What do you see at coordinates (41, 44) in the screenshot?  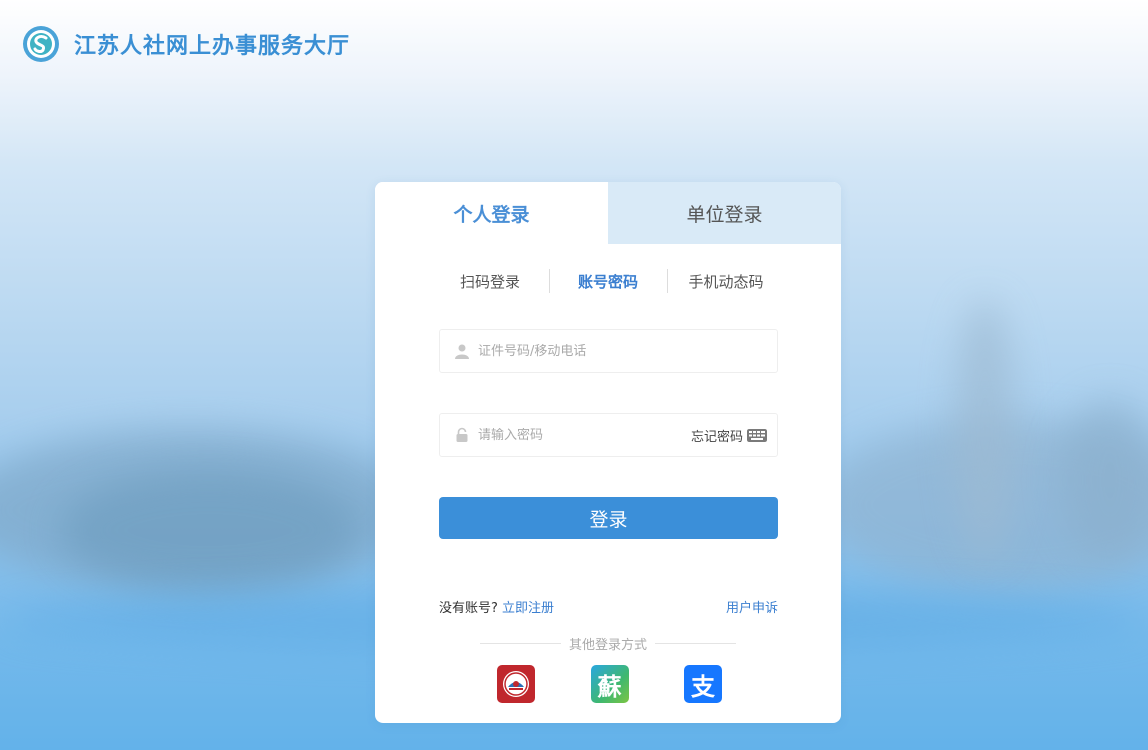 I see `hrss-logo-icon` at bounding box center [41, 44].